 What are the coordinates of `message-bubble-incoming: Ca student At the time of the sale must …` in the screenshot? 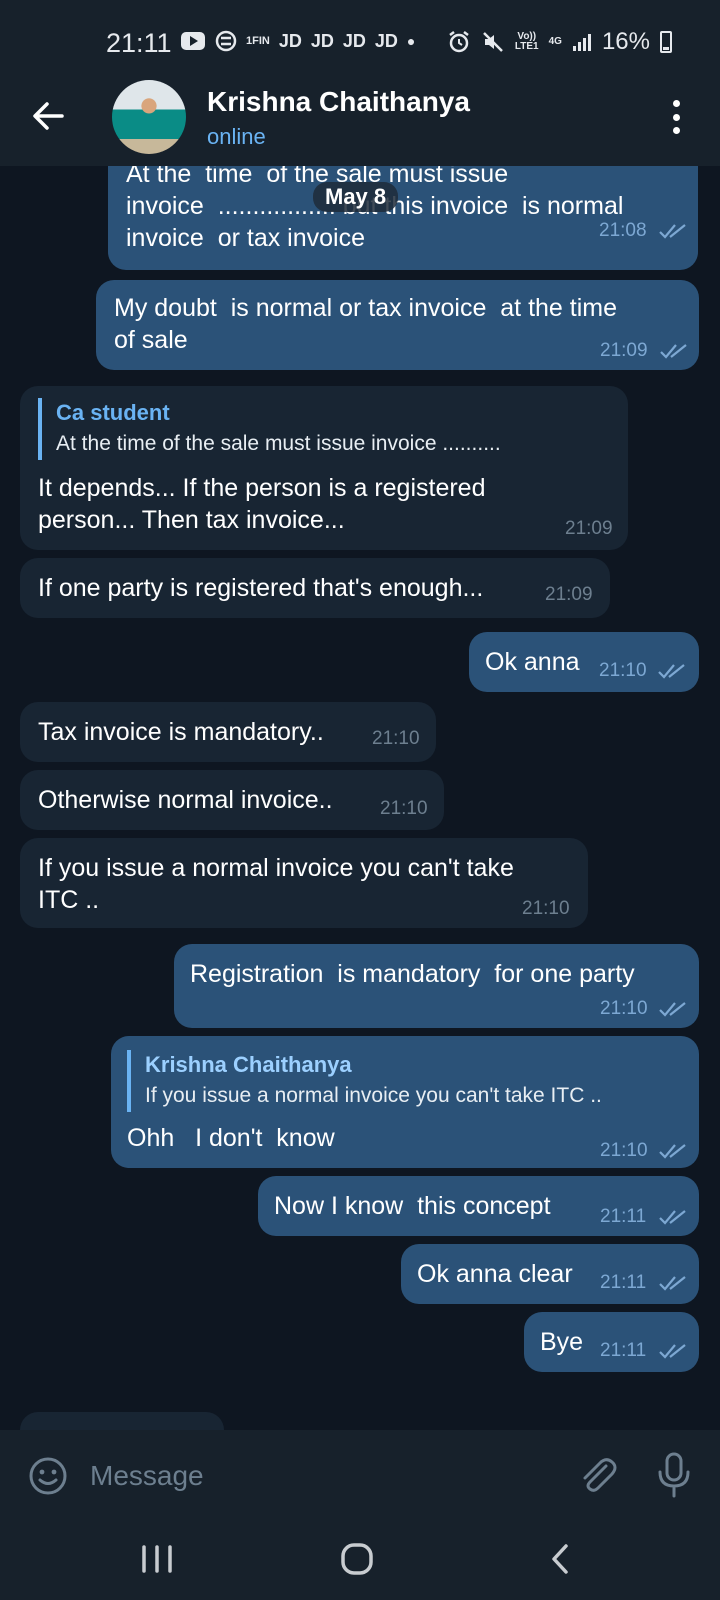 It's located at (324, 468).